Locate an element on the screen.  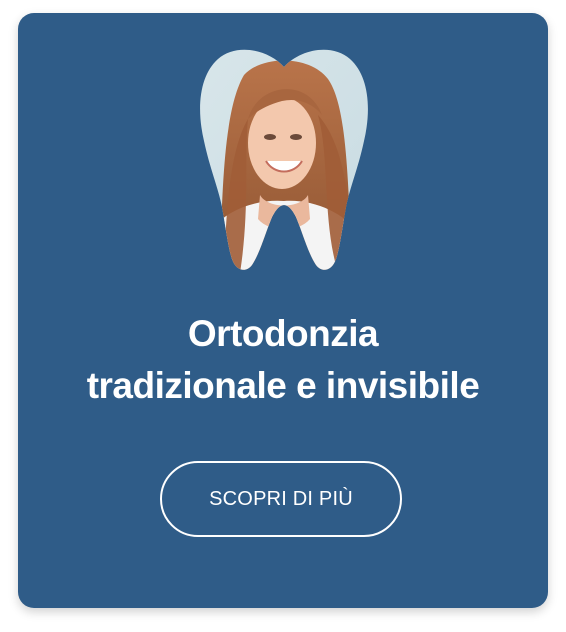
card-title-line-2: tradizionale e invisibile is located at coordinates (283, 385).